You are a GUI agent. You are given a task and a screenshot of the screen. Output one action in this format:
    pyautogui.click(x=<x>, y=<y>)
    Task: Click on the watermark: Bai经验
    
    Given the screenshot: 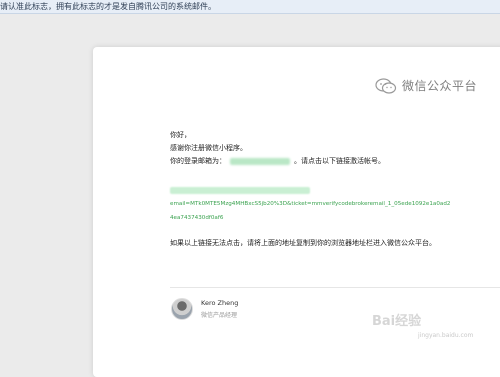 What is the action you would take?
    pyautogui.click(x=396, y=319)
    